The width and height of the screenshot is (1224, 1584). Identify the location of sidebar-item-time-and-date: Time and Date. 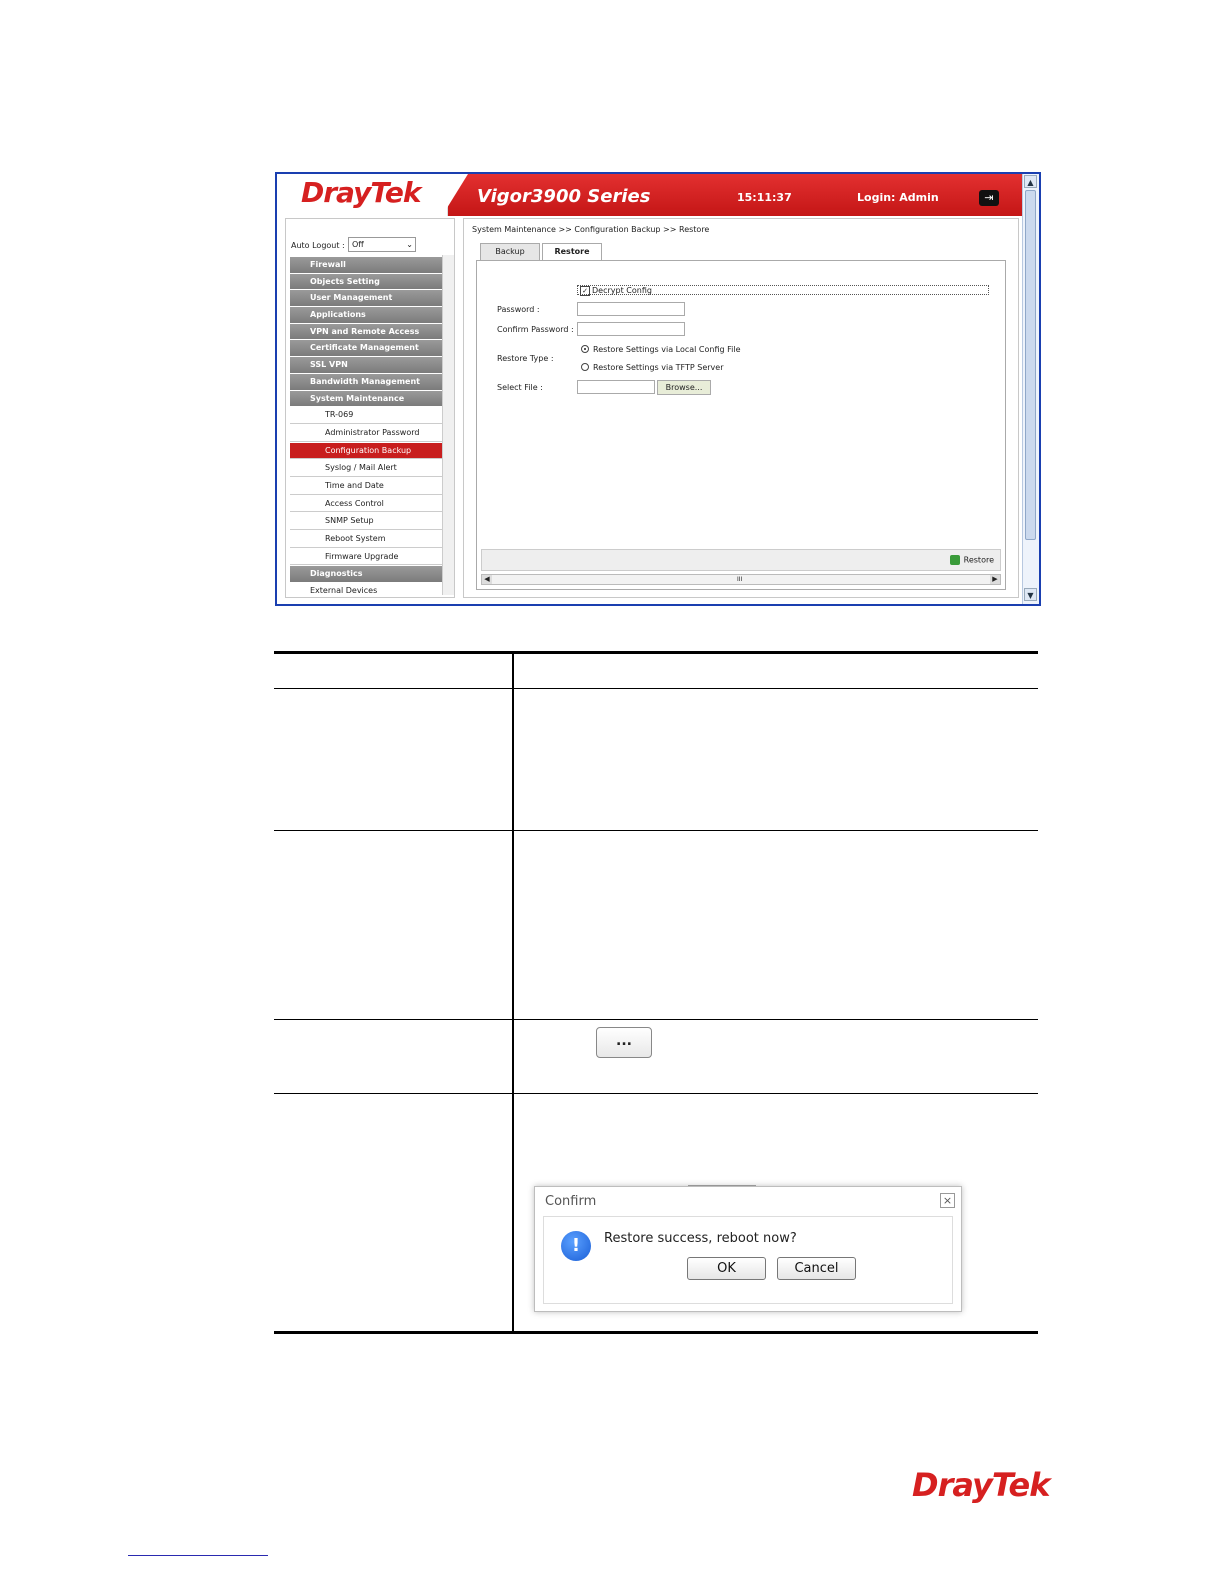
(366, 486).